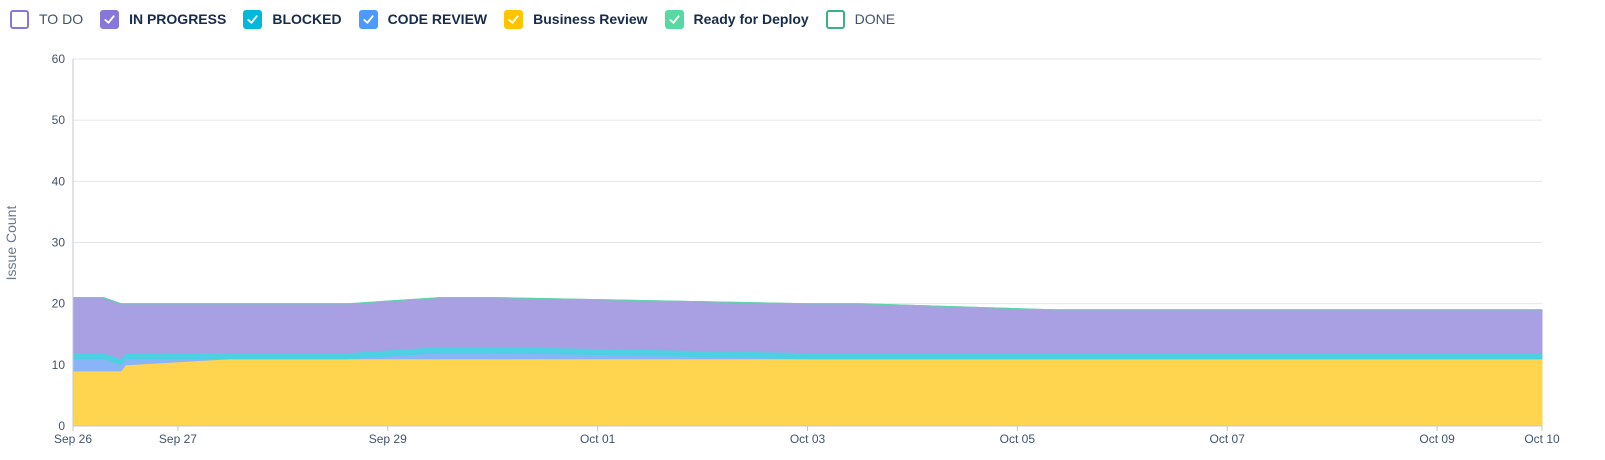  What do you see at coordinates (61, 426) in the screenshot?
I see `y-tick-label: 0` at bounding box center [61, 426].